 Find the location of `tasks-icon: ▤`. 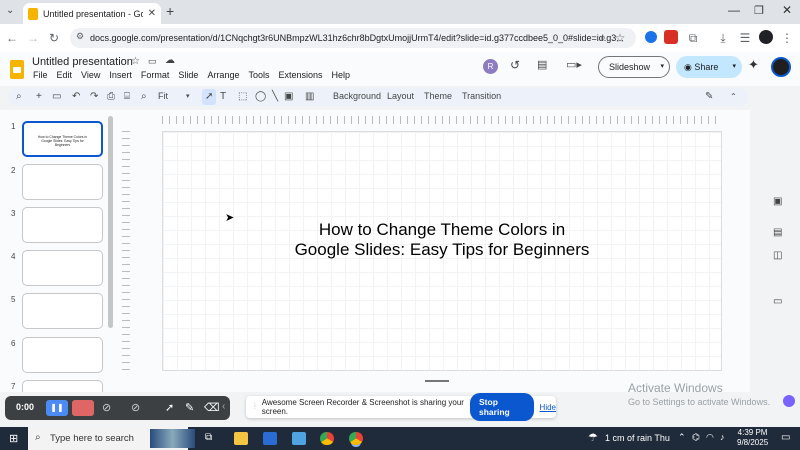

tasks-icon: ▤ is located at coordinates (777, 232).